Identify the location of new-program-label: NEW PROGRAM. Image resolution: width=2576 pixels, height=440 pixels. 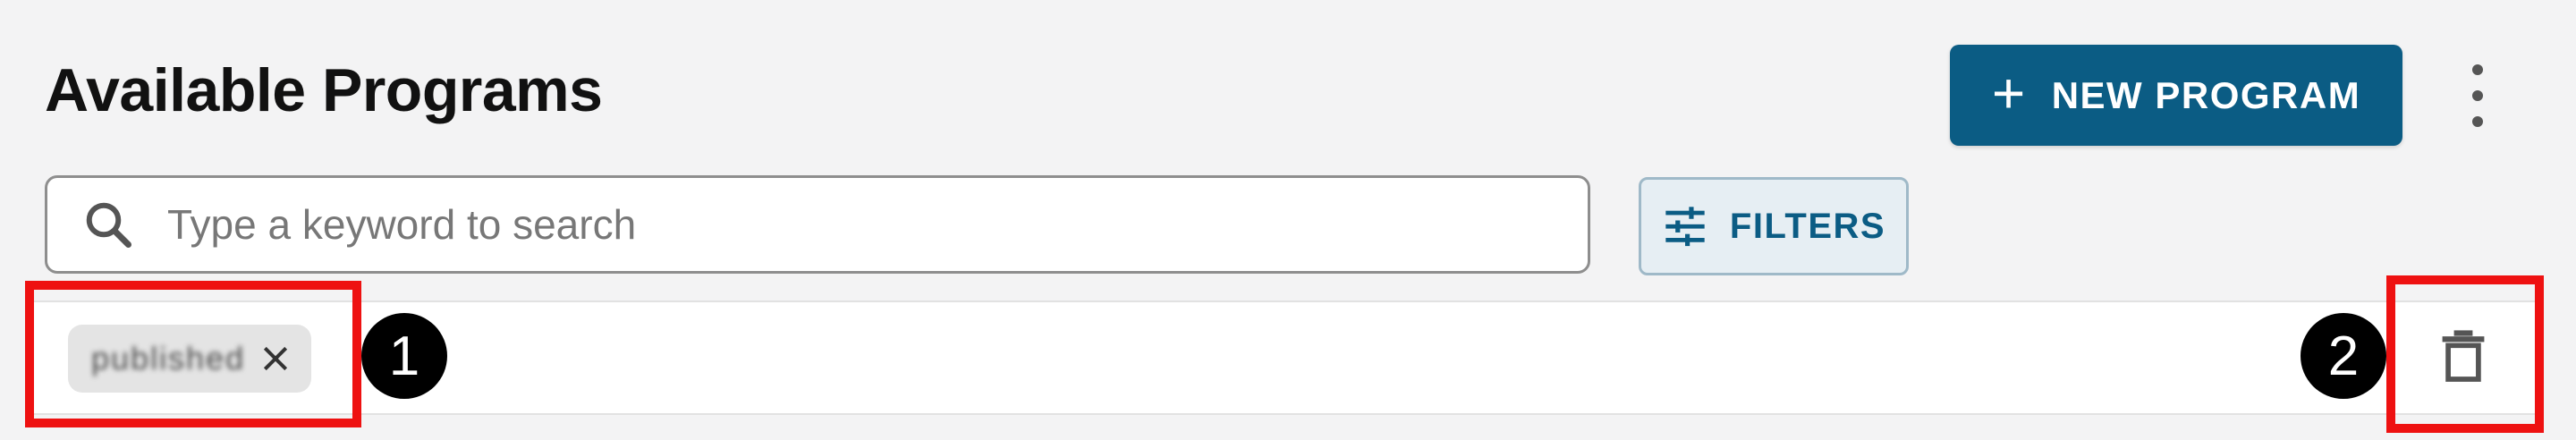
(2206, 94).